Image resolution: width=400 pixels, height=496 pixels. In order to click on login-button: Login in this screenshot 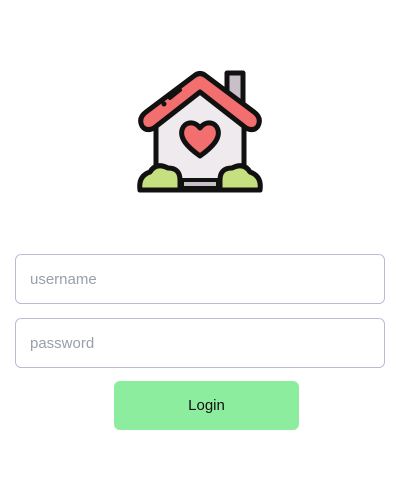, I will do `click(206, 405)`.